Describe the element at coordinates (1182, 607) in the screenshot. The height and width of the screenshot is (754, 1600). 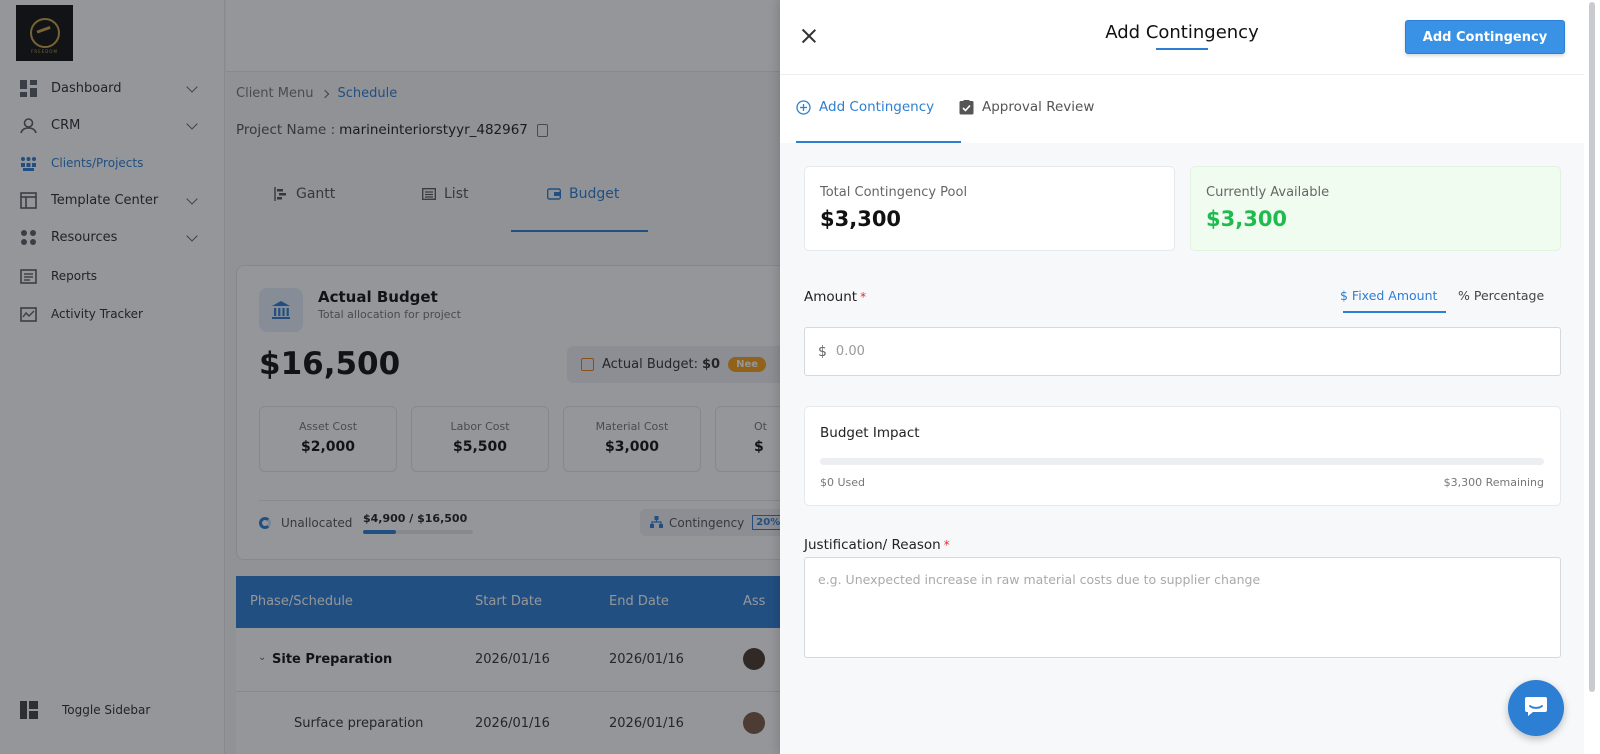
I see `justification-textarea` at that location.